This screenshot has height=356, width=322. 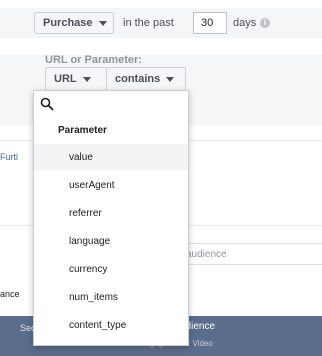 What do you see at coordinates (10, 294) in the screenshot?
I see `cancel-button: ance` at bounding box center [10, 294].